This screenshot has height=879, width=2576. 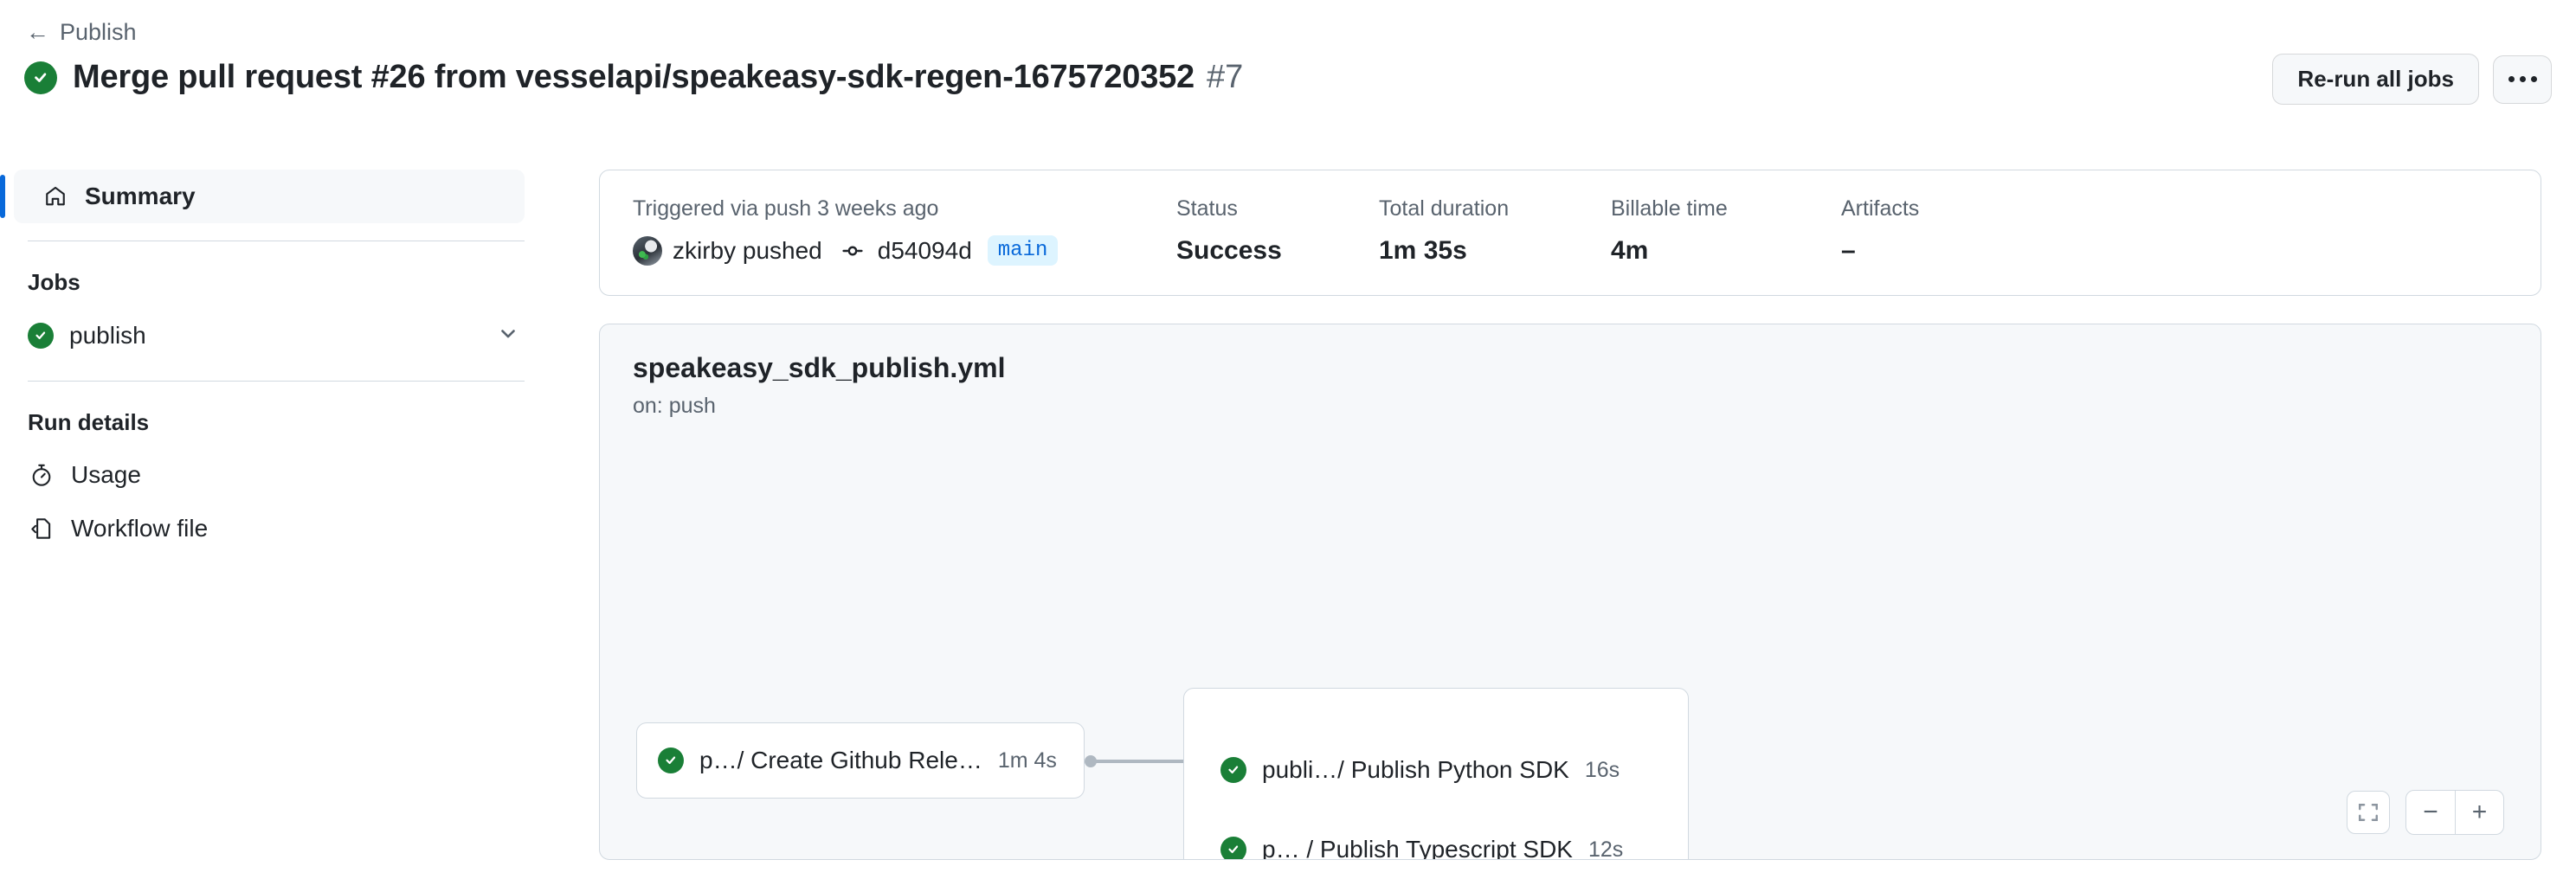 What do you see at coordinates (674, 406) in the screenshot?
I see `workflow-trigger-label: on: push` at bounding box center [674, 406].